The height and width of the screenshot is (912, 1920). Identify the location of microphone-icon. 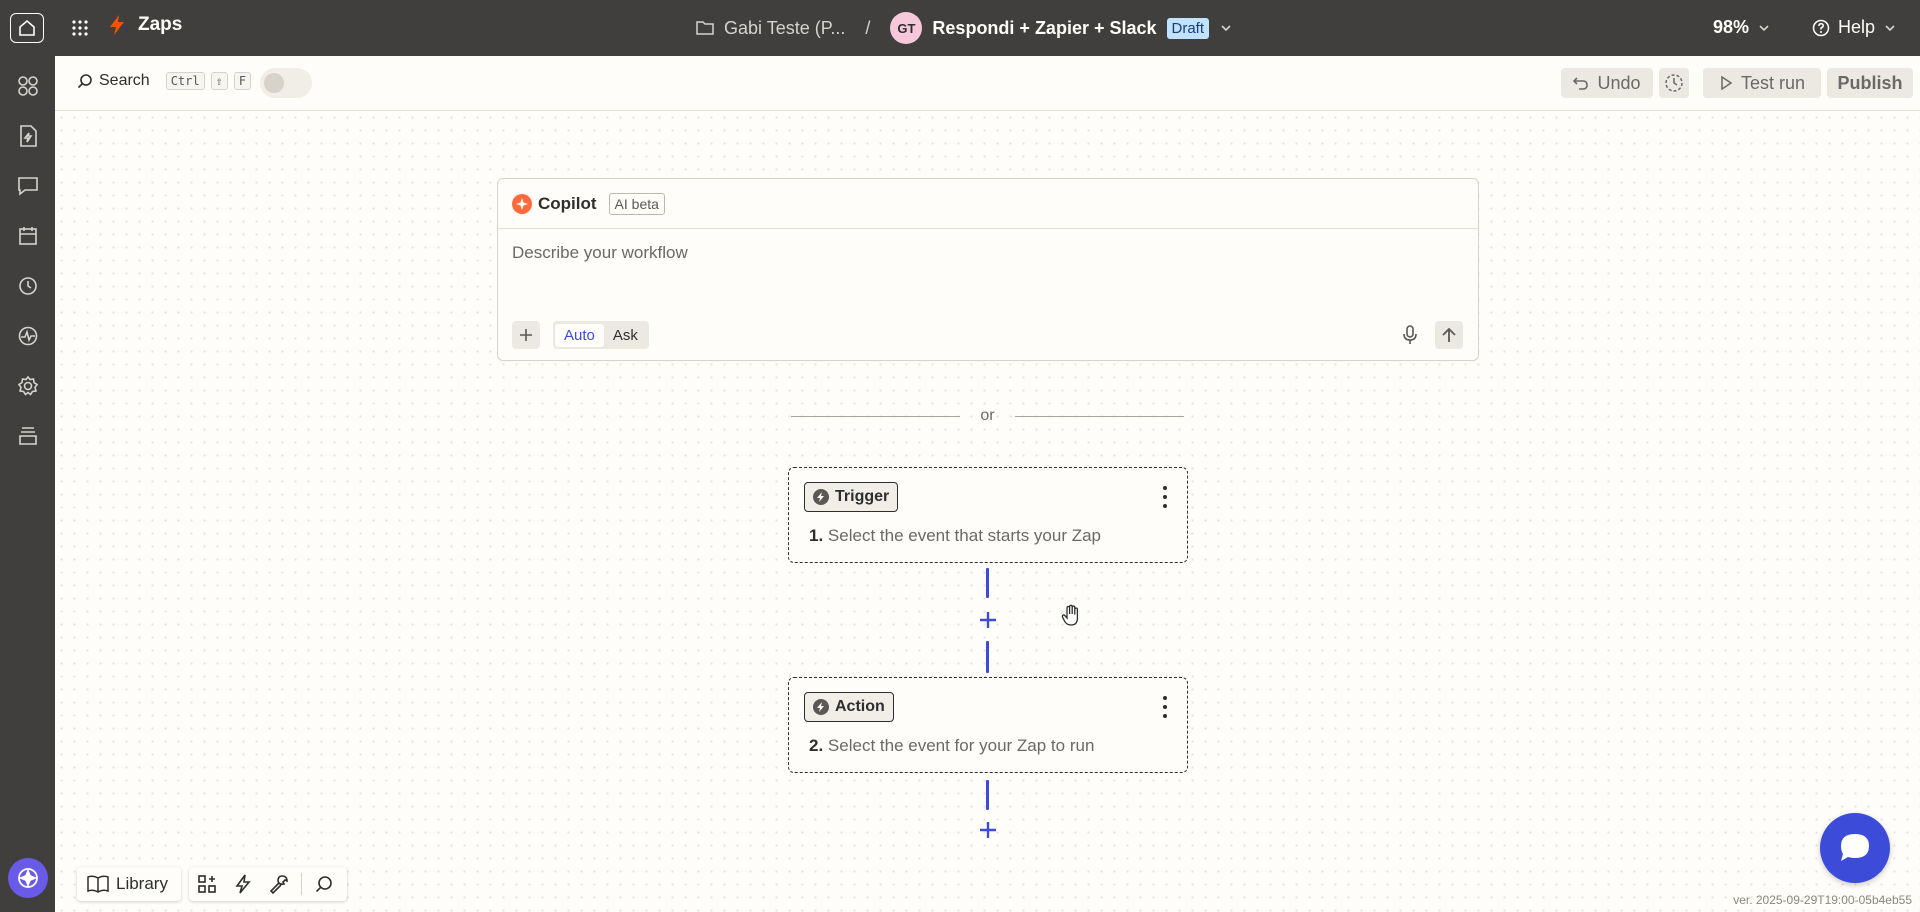
(1410, 334).